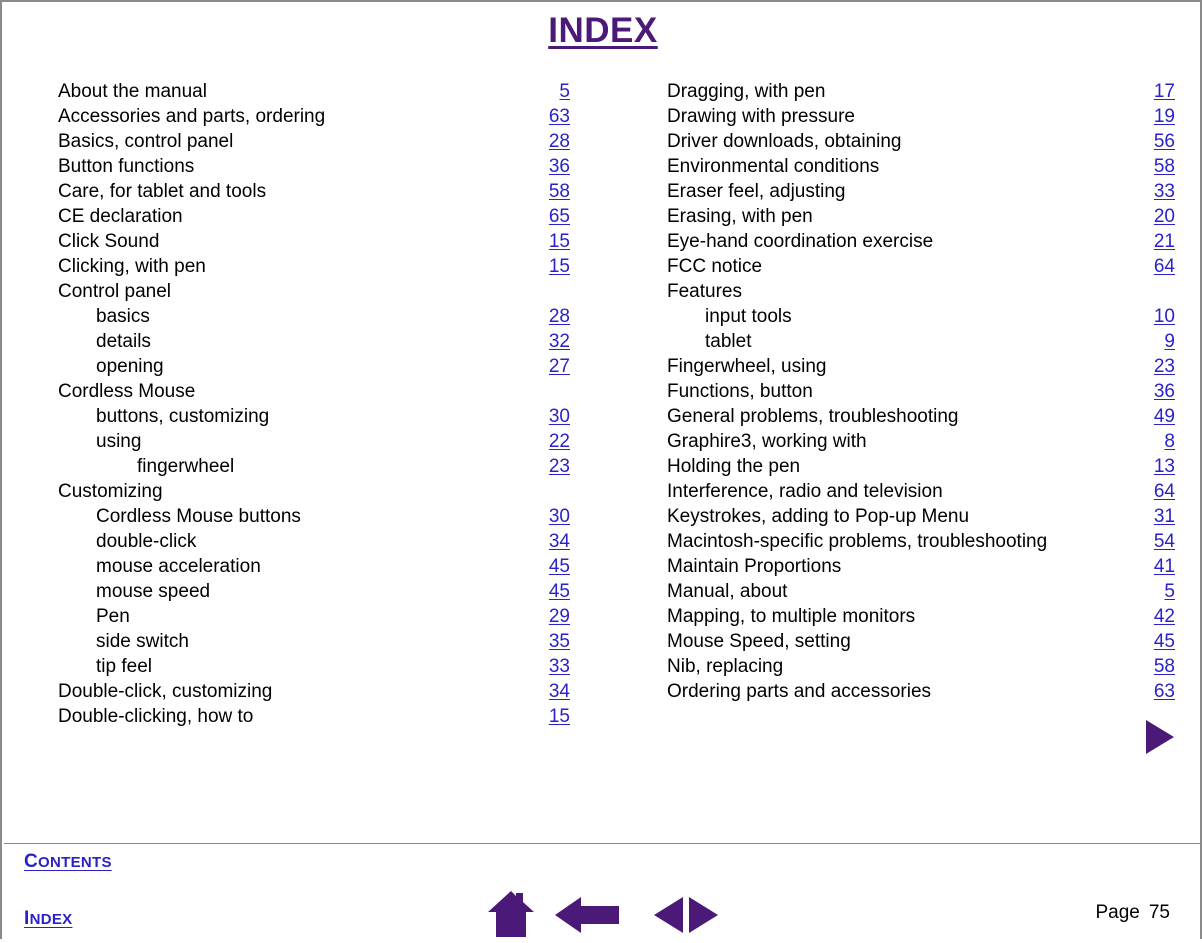 The height and width of the screenshot is (943, 1202). Describe the element at coordinates (921, 266) in the screenshot. I see `index-entry: FCC notice 64` at that location.